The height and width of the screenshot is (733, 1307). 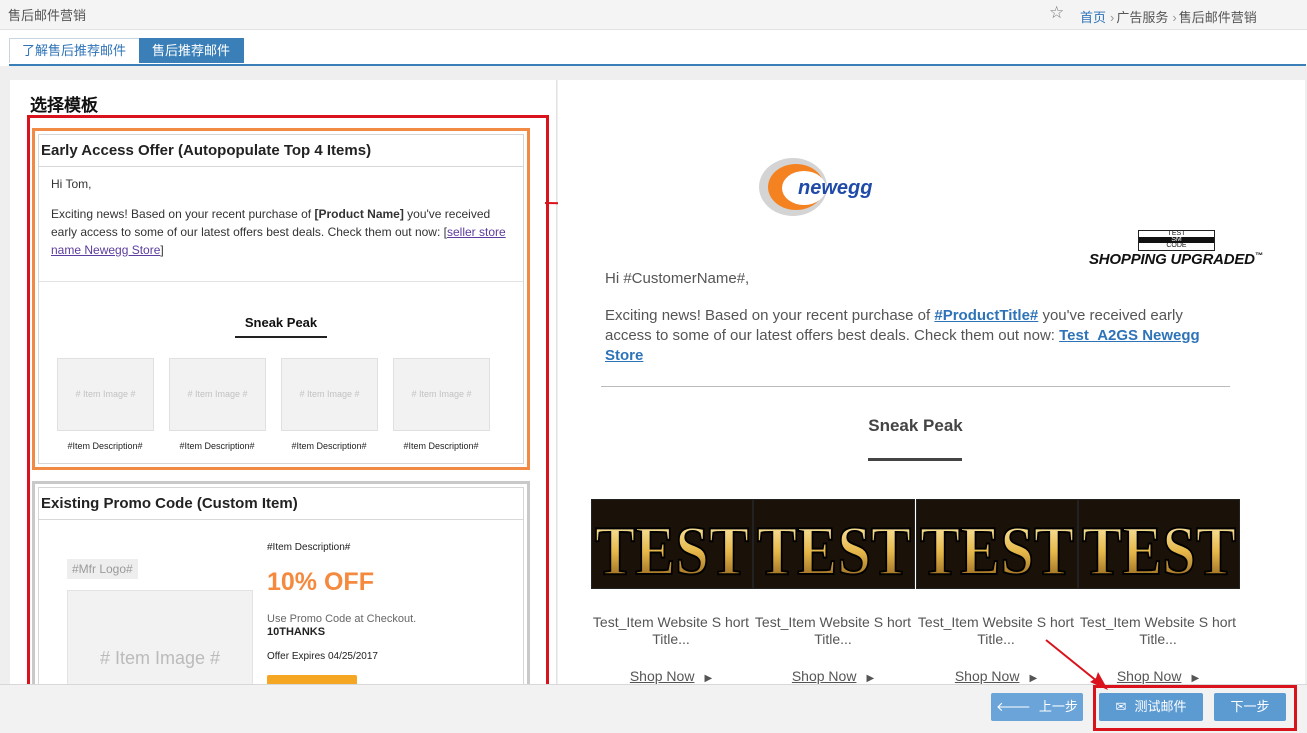 I want to click on breadcrumb-home-link: 首页, so click(x=1093, y=17).